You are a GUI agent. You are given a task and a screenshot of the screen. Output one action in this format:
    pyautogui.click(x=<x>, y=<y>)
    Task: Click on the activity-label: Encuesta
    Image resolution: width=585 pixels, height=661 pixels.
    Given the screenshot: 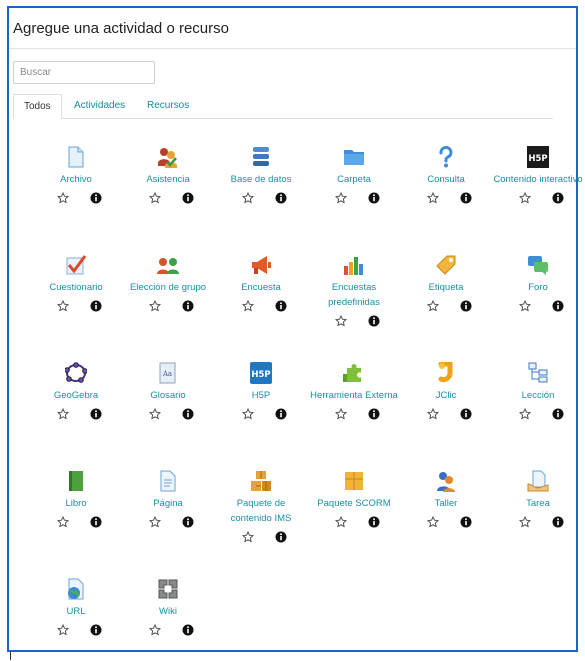 What is the action you would take?
    pyautogui.click(x=261, y=287)
    